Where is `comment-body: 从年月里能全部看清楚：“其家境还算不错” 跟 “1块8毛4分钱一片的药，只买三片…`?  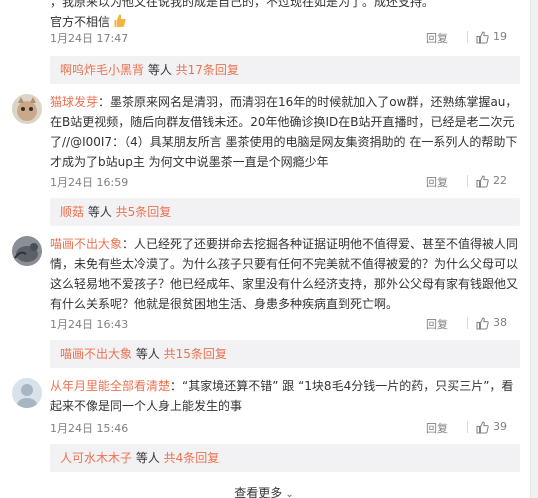
comment-body: 从年月里能全部看清楚：“其家境还算不错” 跟 “1块8毛4分钱一片的药，只买三片… is located at coordinates (285, 396).